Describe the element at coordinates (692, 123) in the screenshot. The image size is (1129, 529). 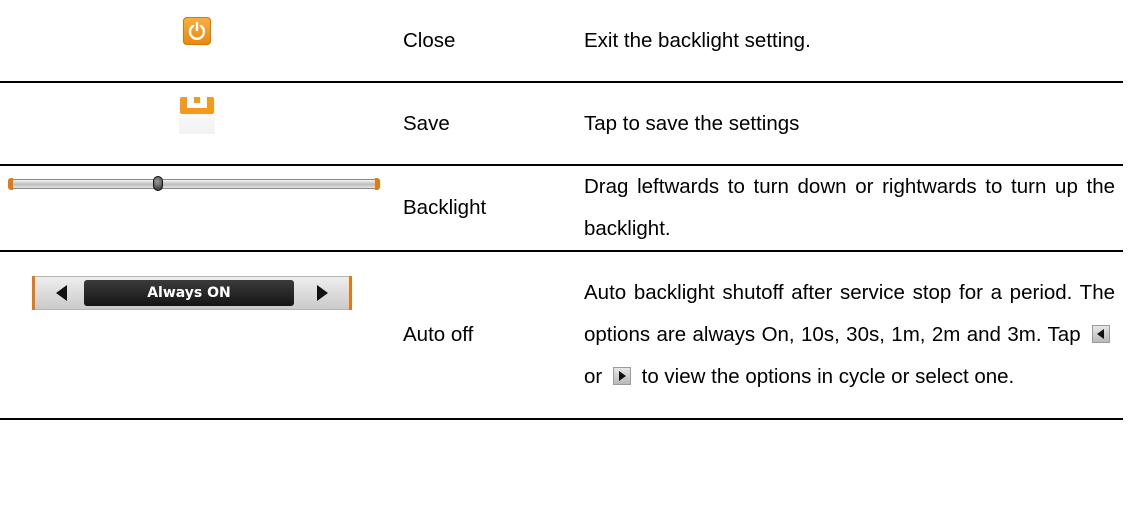
I see `function-description: Tap to save the settings` at that location.